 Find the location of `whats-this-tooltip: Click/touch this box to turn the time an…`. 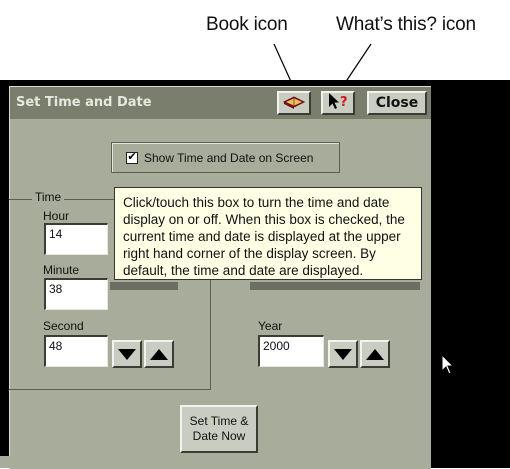

whats-this-tooltip: Click/touch this box to turn the time an… is located at coordinates (268, 233).